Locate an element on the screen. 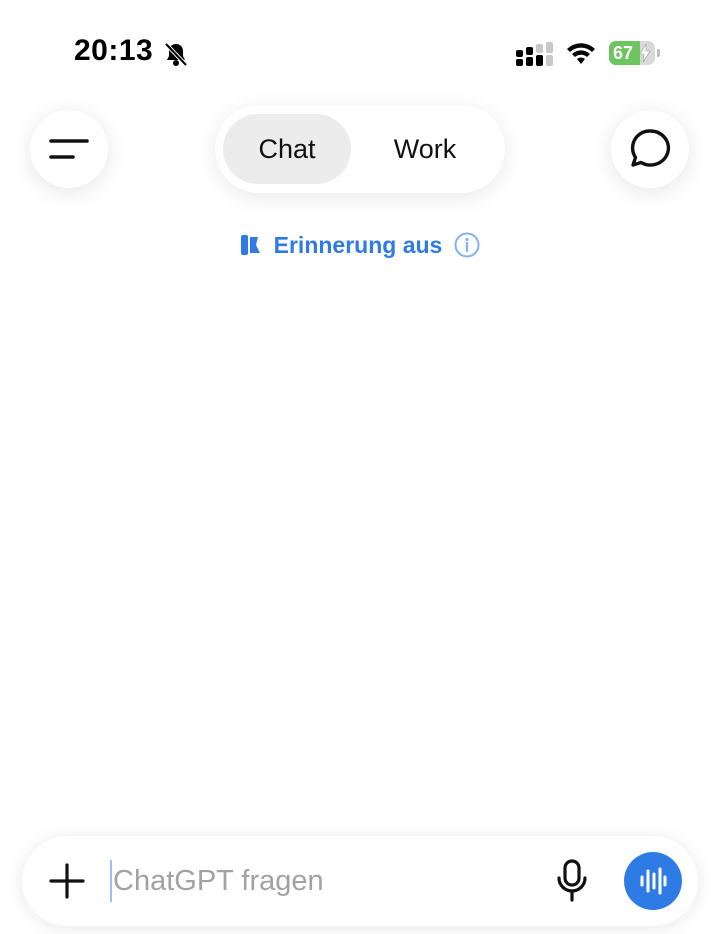 This screenshot has height=934, width=720. composer is located at coordinates (360, 881).